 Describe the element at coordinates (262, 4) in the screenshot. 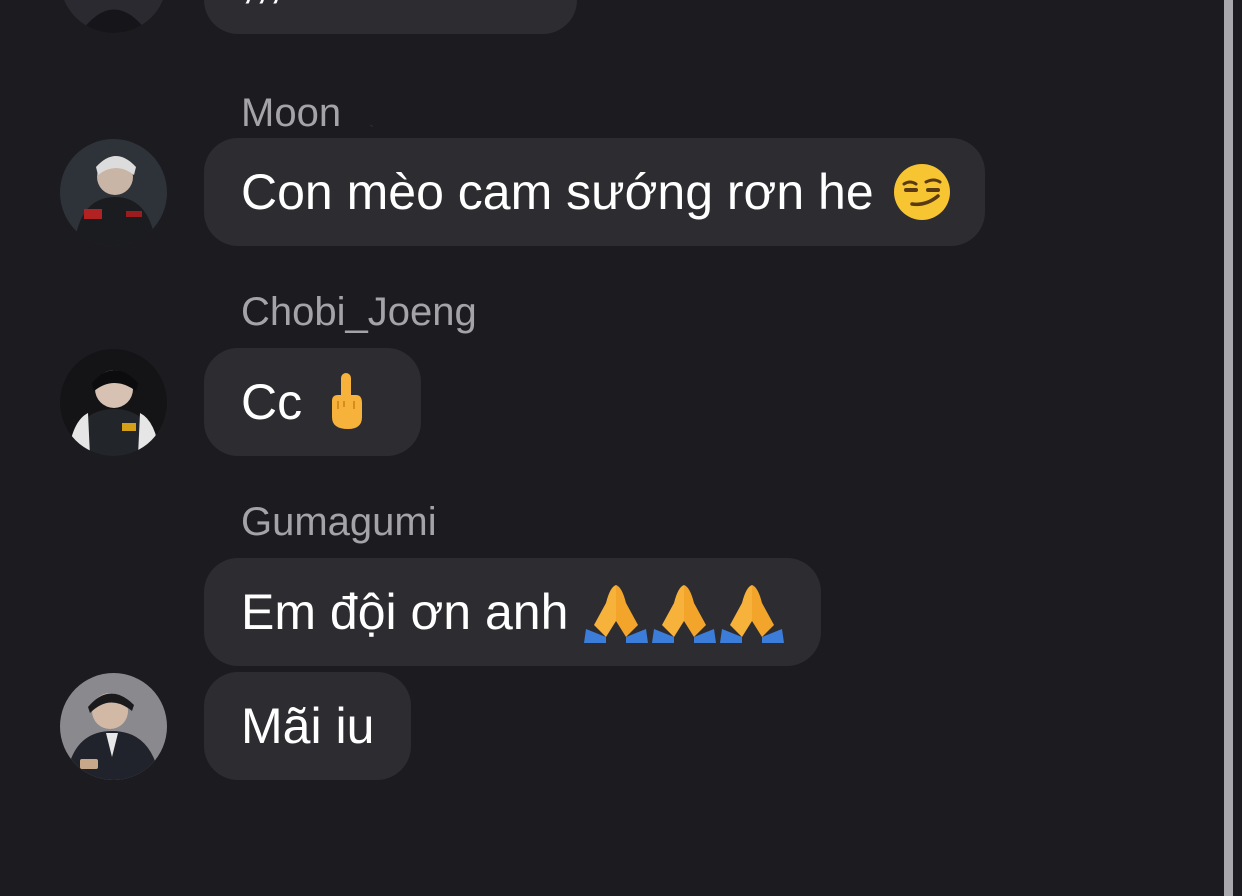

I see `message-text: ,,,` at that location.